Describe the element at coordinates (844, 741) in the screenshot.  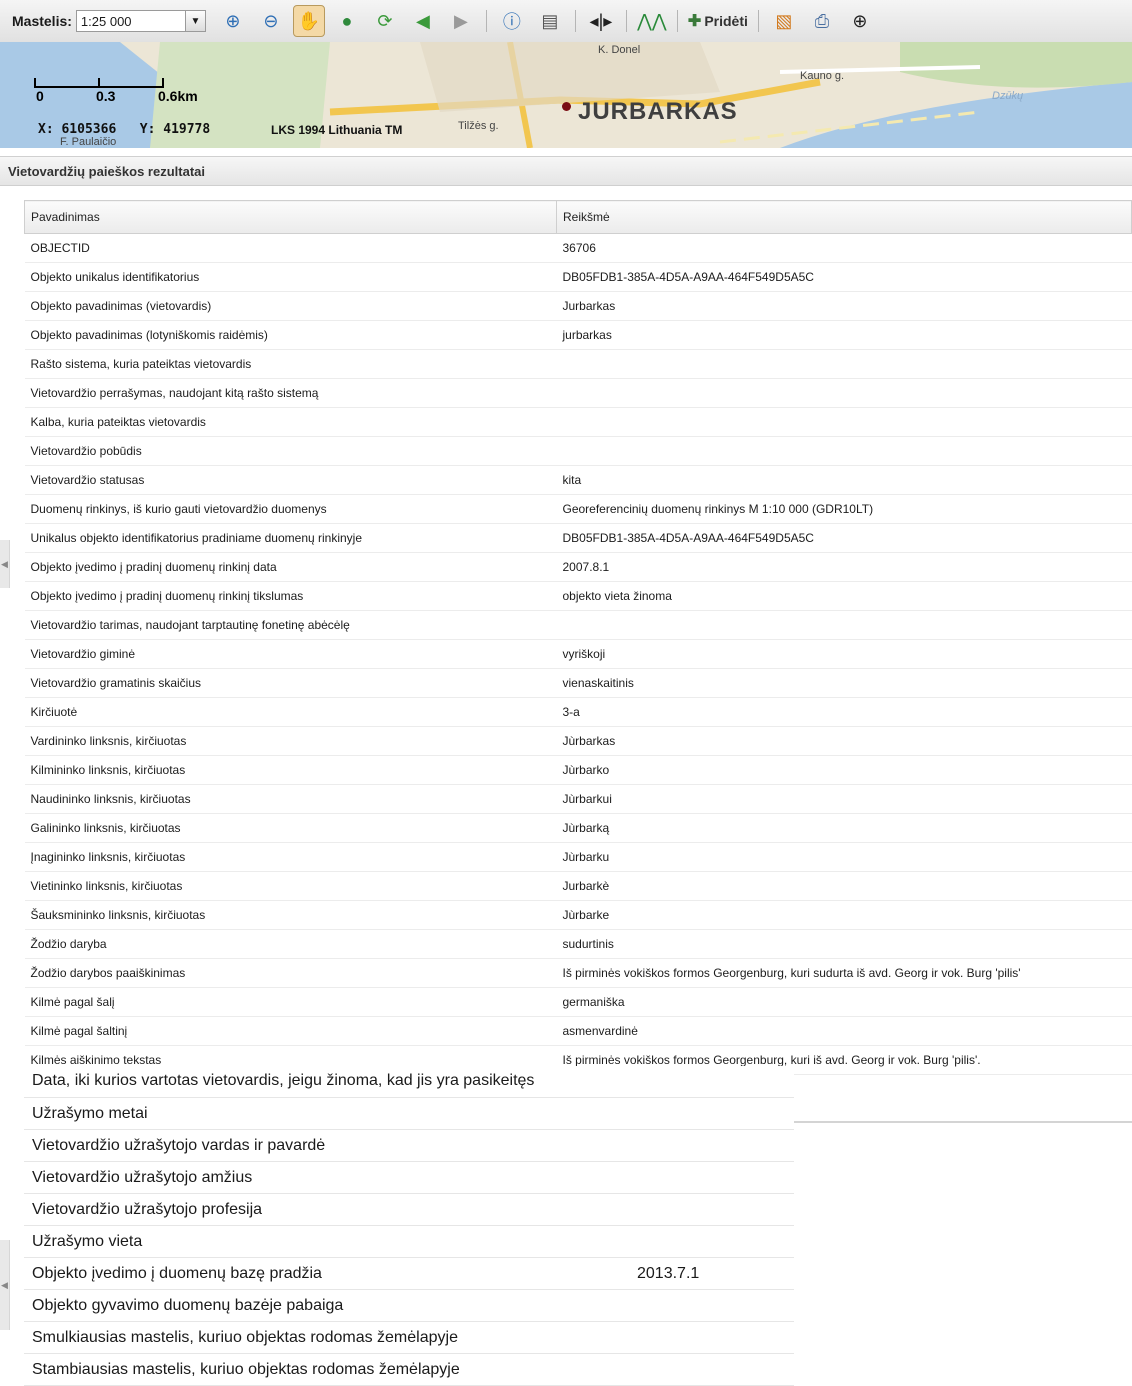
I see `attribute-value: Jùrbarkas` at that location.